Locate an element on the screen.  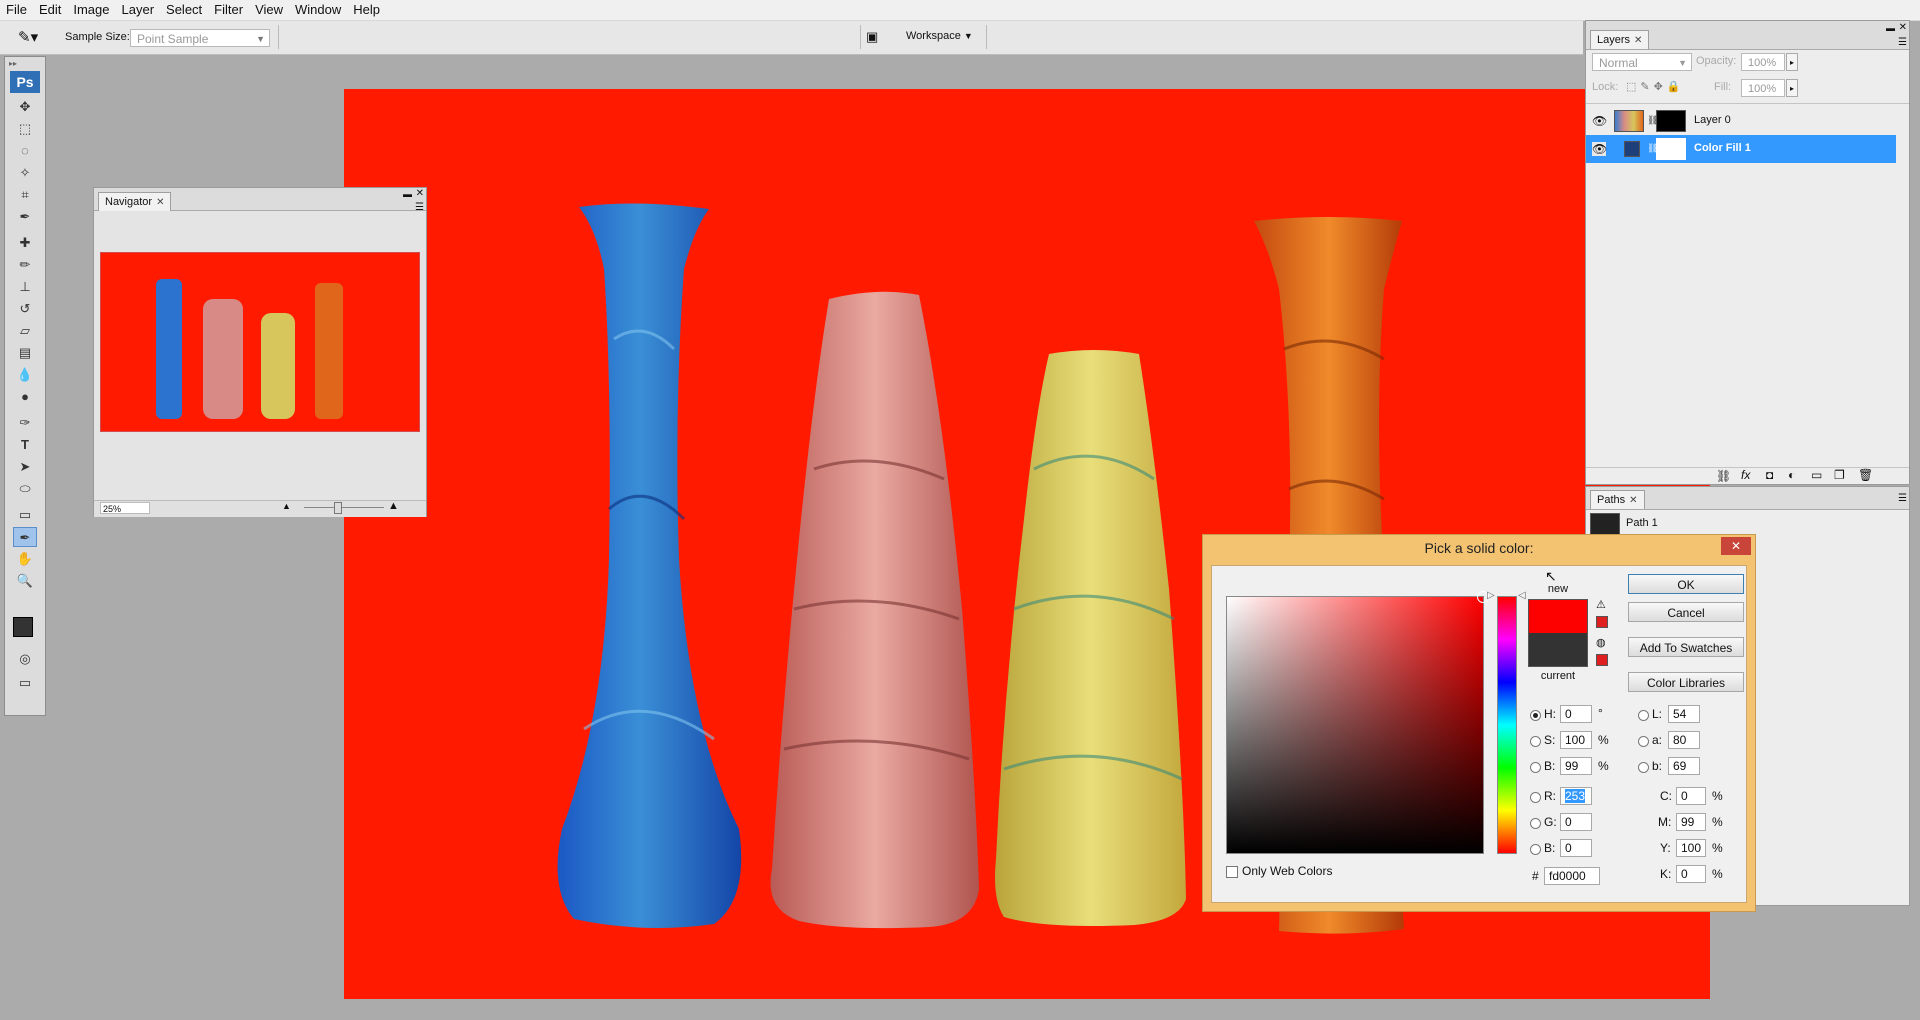
crop-tool-icon: ⌗ is located at coordinates (25, 195).